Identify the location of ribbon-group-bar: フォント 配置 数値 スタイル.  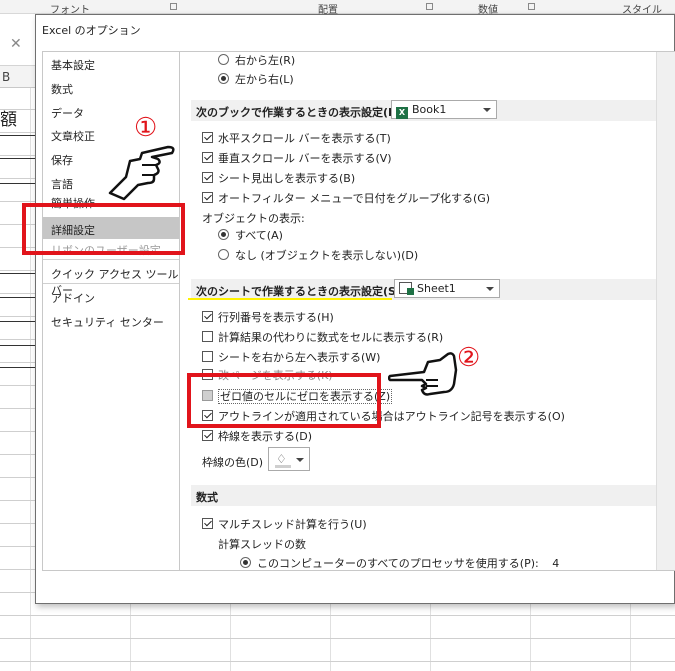
(337, 8).